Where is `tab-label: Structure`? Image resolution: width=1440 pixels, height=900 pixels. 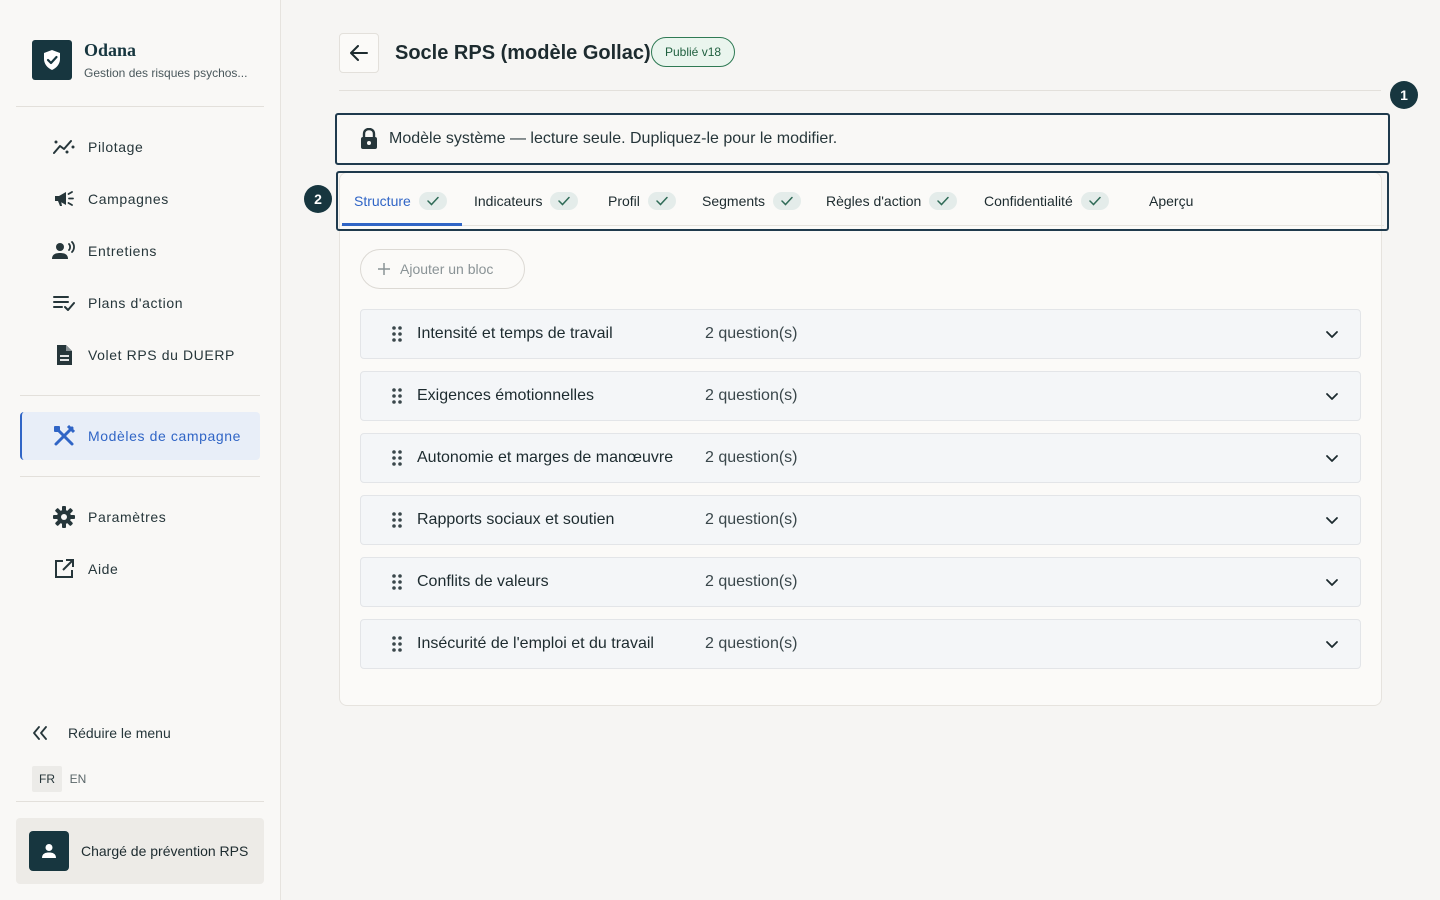
tab-label: Structure is located at coordinates (382, 201).